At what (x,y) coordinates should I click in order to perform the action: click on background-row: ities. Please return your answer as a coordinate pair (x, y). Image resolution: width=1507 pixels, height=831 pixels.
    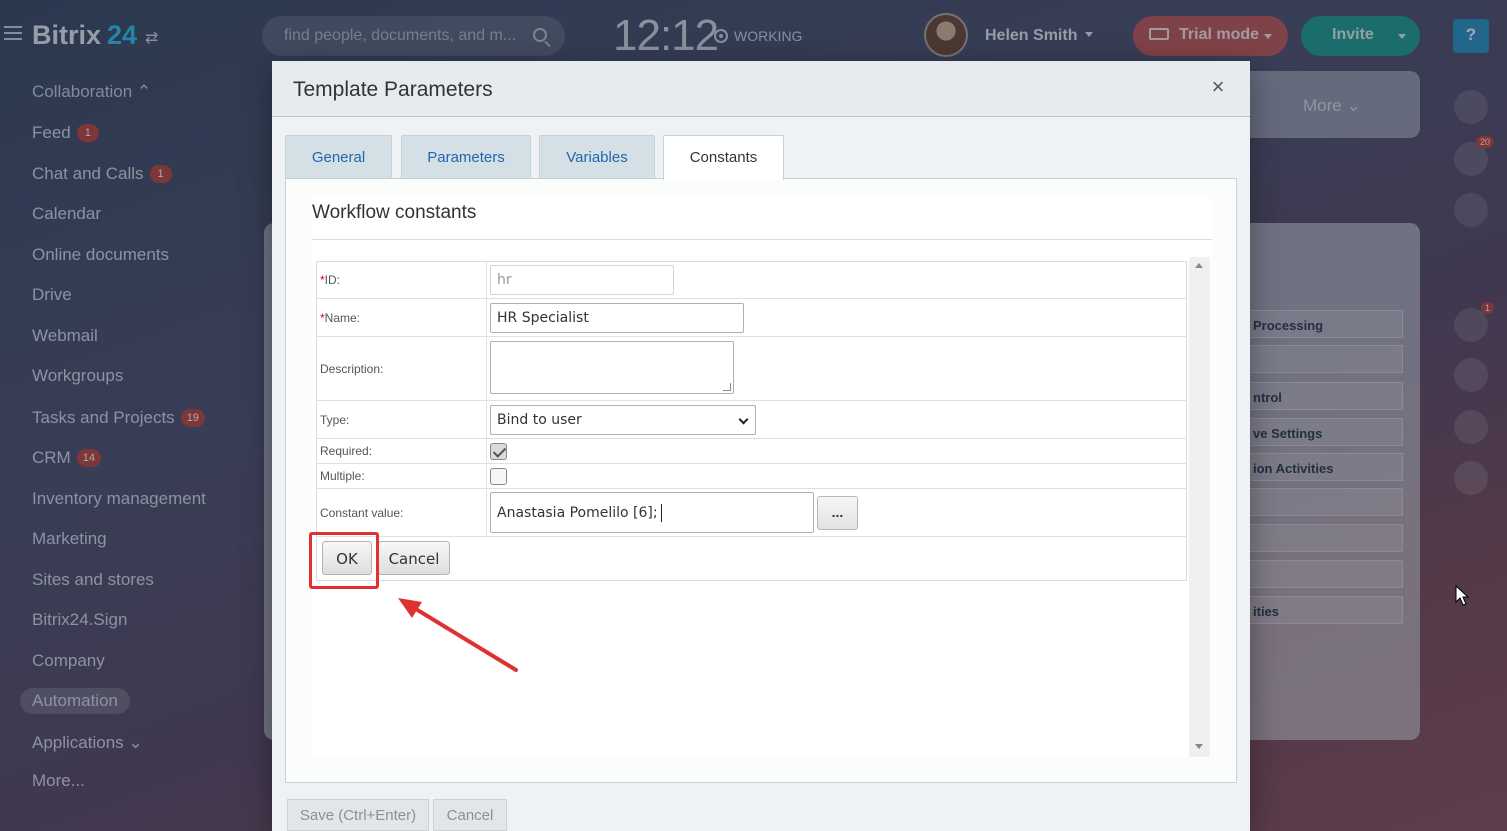
    Looking at the image, I should click on (1321, 610).